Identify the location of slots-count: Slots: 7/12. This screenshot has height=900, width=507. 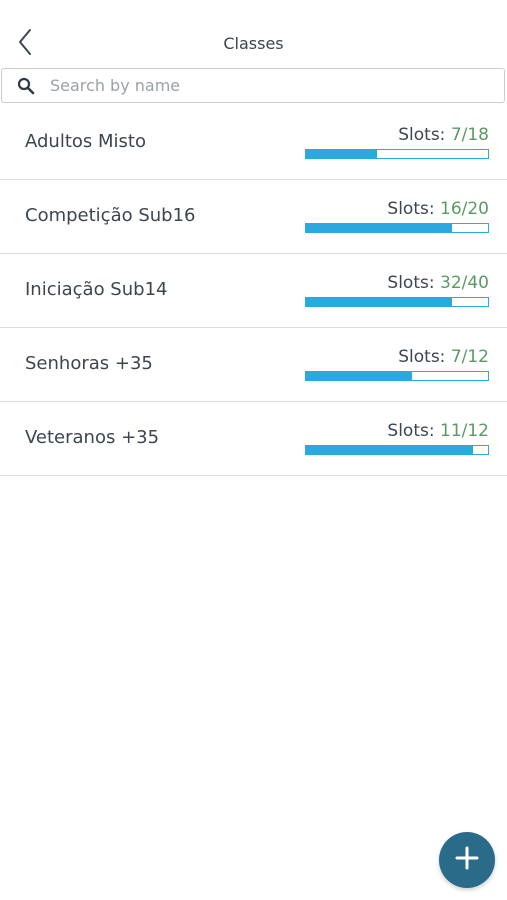
(443, 357).